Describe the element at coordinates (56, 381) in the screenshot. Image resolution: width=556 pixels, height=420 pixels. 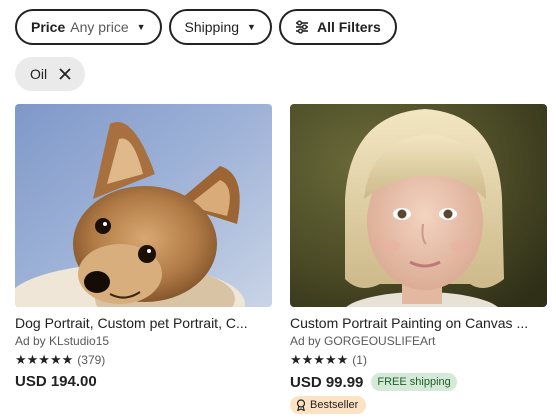
I see `listing-price: USD 194.00` at that location.